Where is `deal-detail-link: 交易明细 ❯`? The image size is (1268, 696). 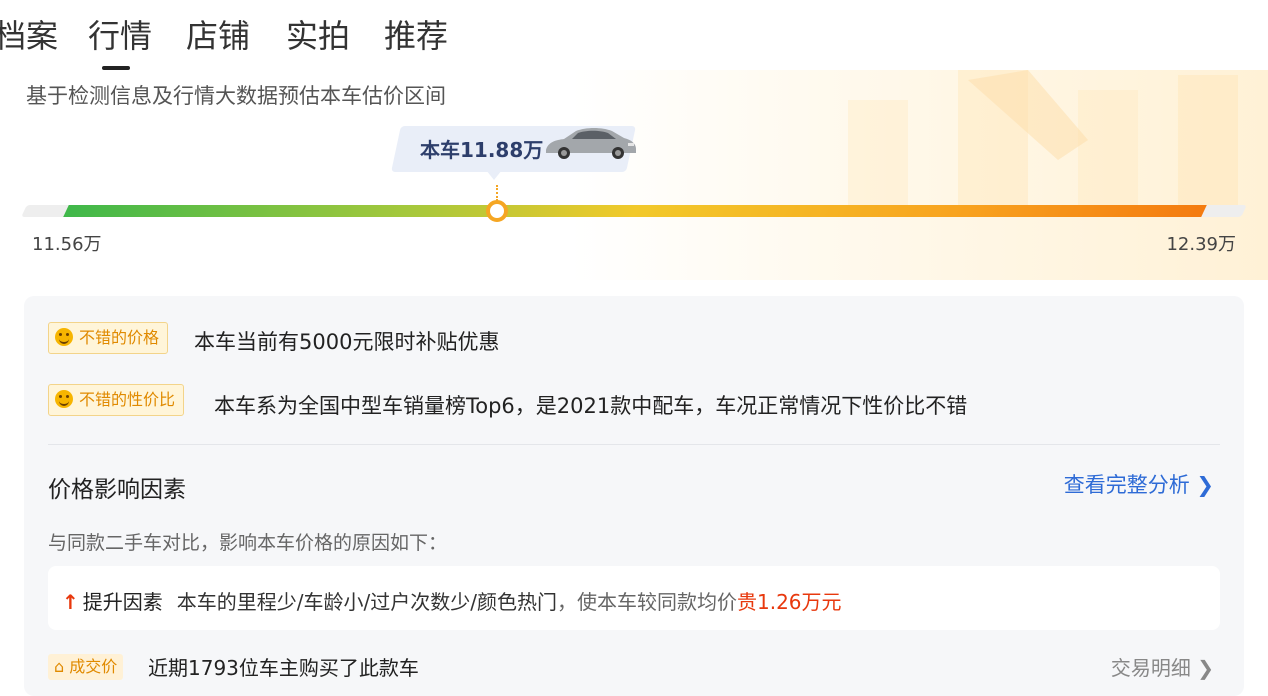 deal-detail-link: 交易明细 ❯ is located at coordinates (1162, 666).